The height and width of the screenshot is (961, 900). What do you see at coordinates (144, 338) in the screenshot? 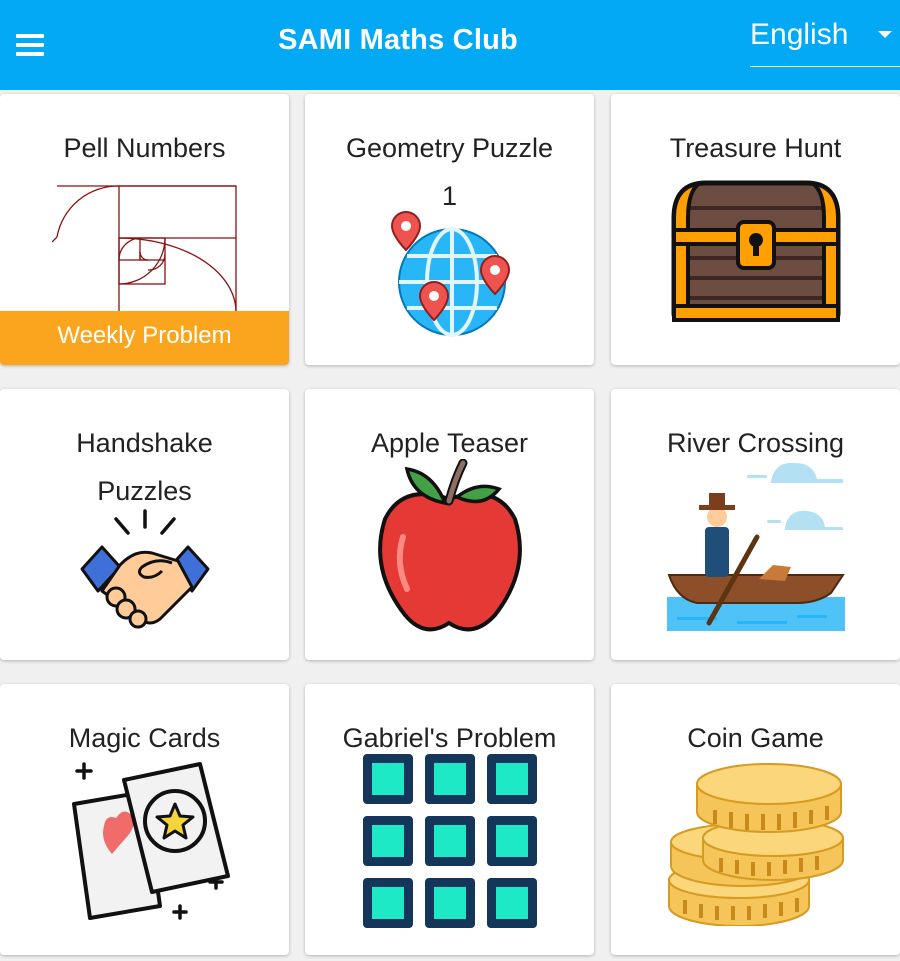
I see `weekly-problem-badge: Weekly Problem` at bounding box center [144, 338].